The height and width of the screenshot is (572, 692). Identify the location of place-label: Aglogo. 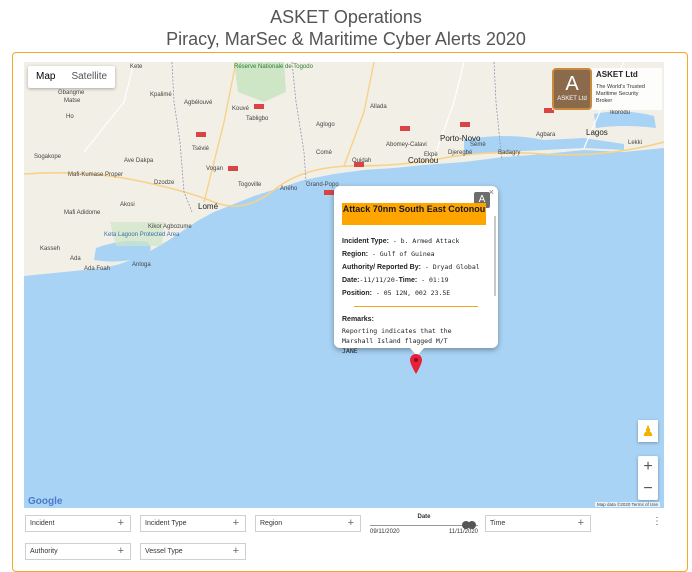
(325, 125).